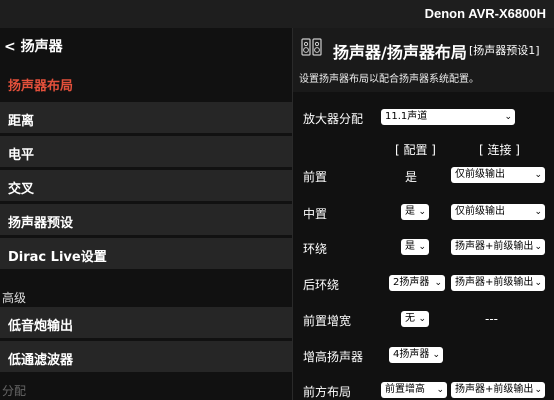 Image resolution: width=554 pixels, height=400 pixels. Describe the element at coordinates (277, 14) in the screenshot. I see `top-bar: Denon AVR-X6800H` at that location.